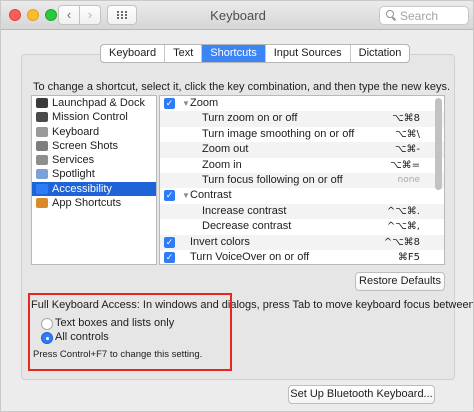 This screenshot has height=412, width=474. What do you see at coordinates (247, 226) in the screenshot?
I see `shortcut-label: Decrease contrast` at bounding box center [247, 226].